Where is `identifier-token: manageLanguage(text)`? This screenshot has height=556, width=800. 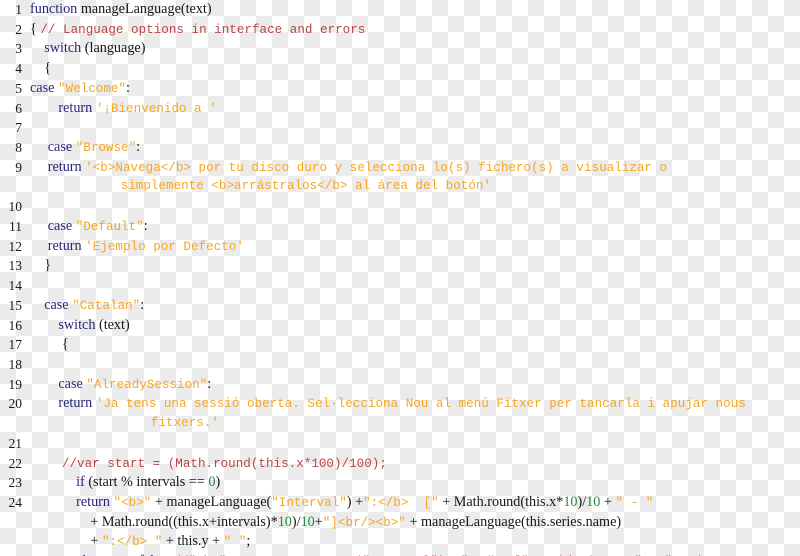 identifier-token: manageLanguage(text) is located at coordinates (146, 9).